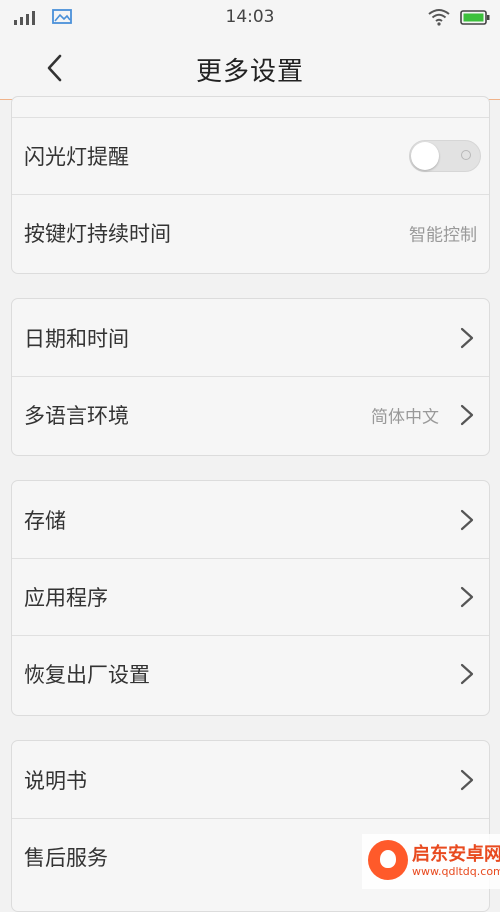 The width and height of the screenshot is (500, 912). Describe the element at coordinates (456, 871) in the screenshot. I see `watermark-url: www.qdltdq.com` at that location.